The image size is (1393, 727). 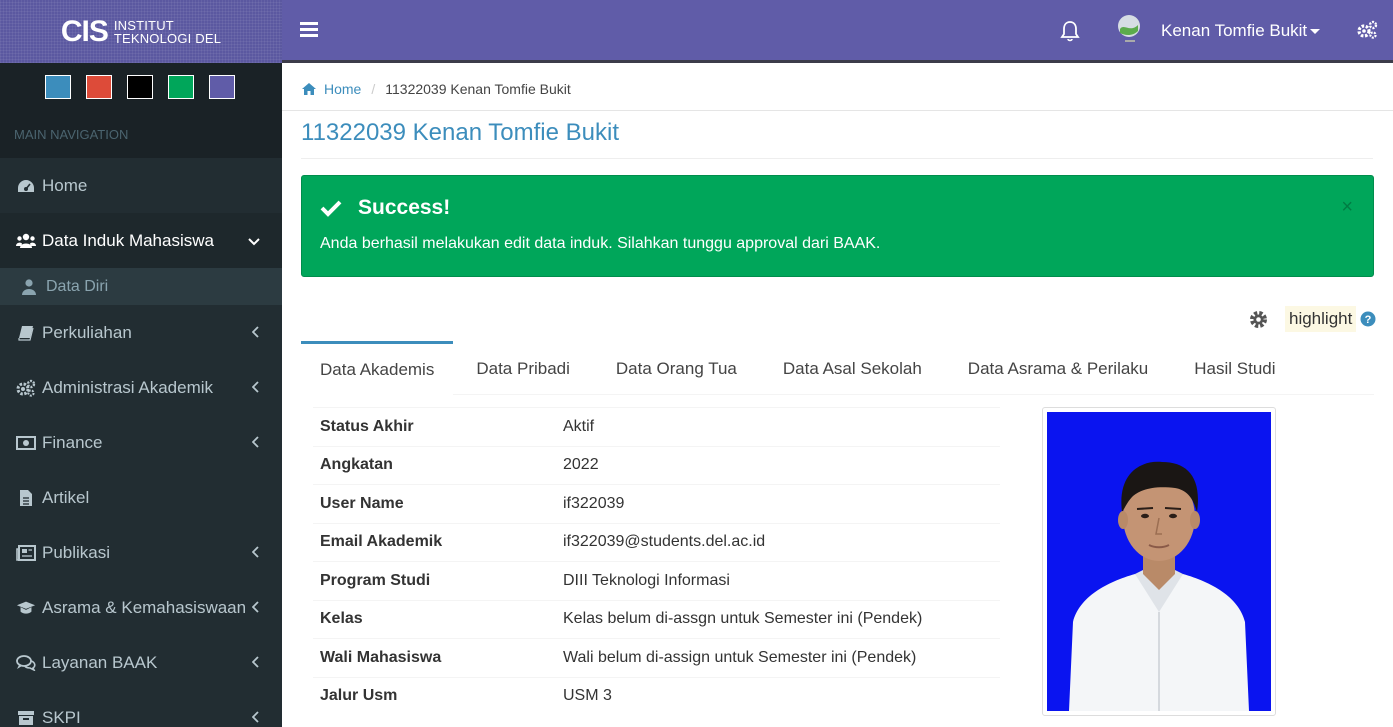 I want to click on sidebar-item-label: Layanan BAAK, so click(x=100, y=662).